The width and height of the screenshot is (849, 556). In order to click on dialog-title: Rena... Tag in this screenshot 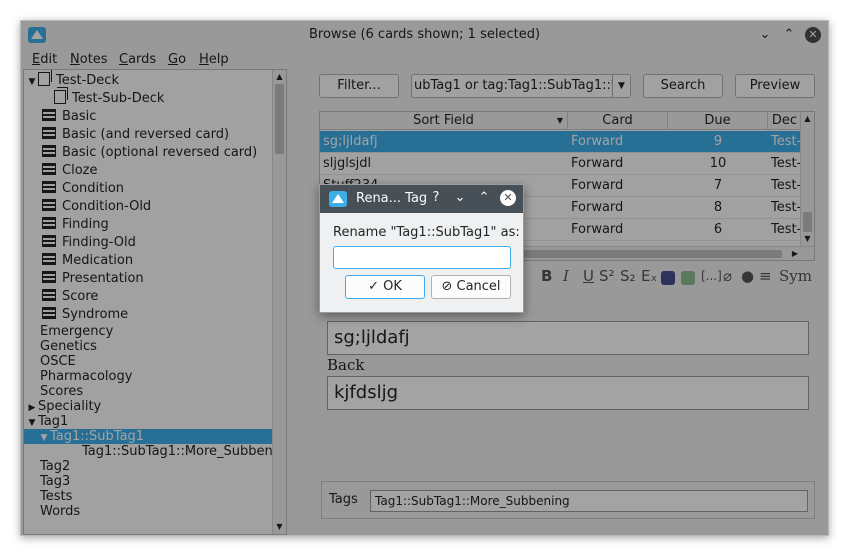, I will do `click(392, 198)`.